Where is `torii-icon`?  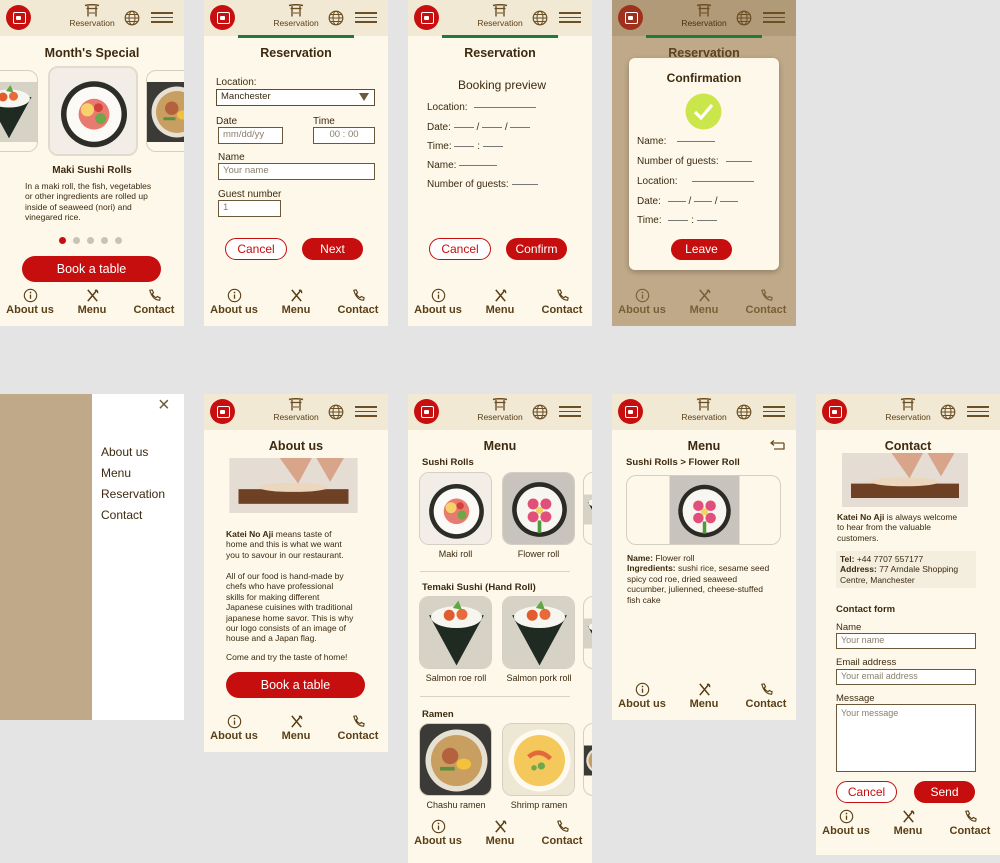
torii-icon is located at coordinates (500, 404).